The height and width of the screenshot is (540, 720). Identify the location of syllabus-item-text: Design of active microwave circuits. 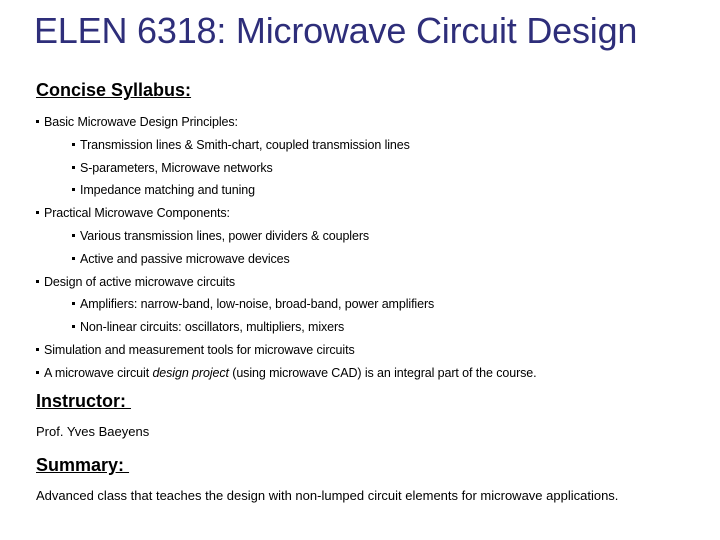
(140, 281).